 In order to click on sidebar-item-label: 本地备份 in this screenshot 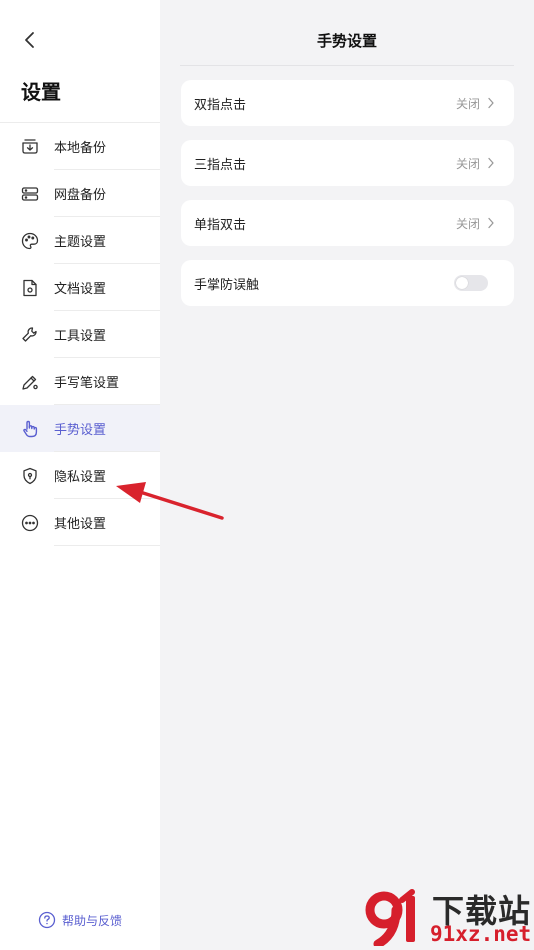, I will do `click(80, 148)`.